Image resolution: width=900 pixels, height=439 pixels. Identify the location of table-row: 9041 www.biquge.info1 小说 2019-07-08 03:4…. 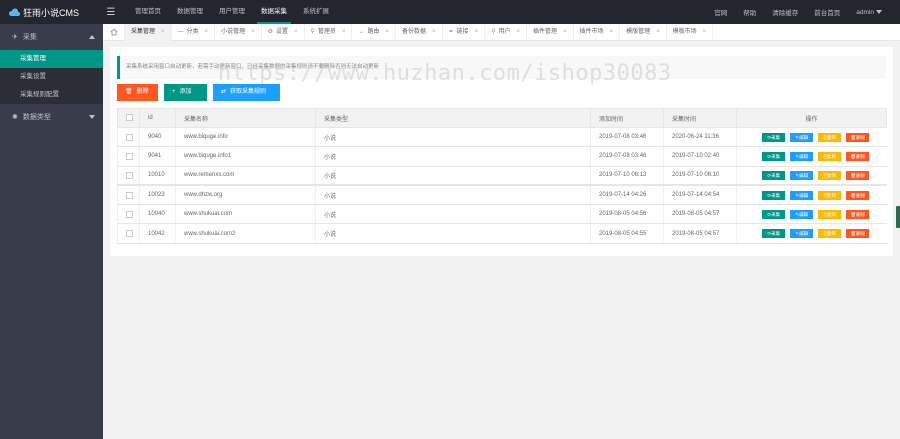
(502, 156).